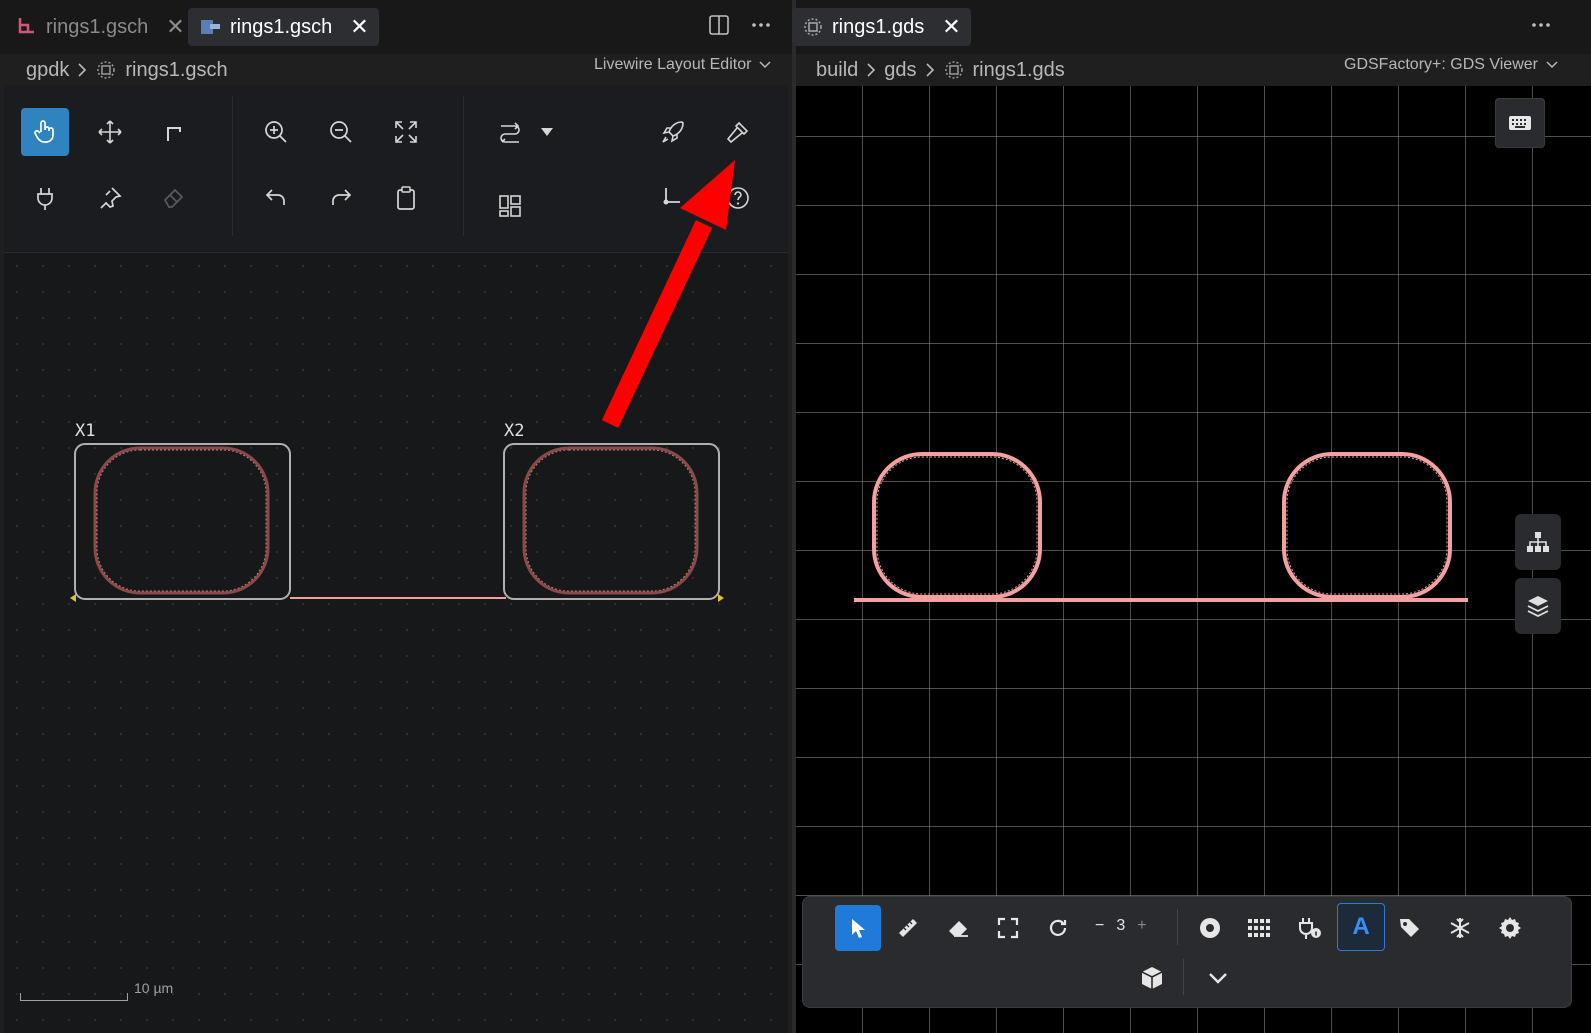 Image resolution: width=1591 pixels, height=1033 pixels. I want to click on eraser-button, so click(958, 928).